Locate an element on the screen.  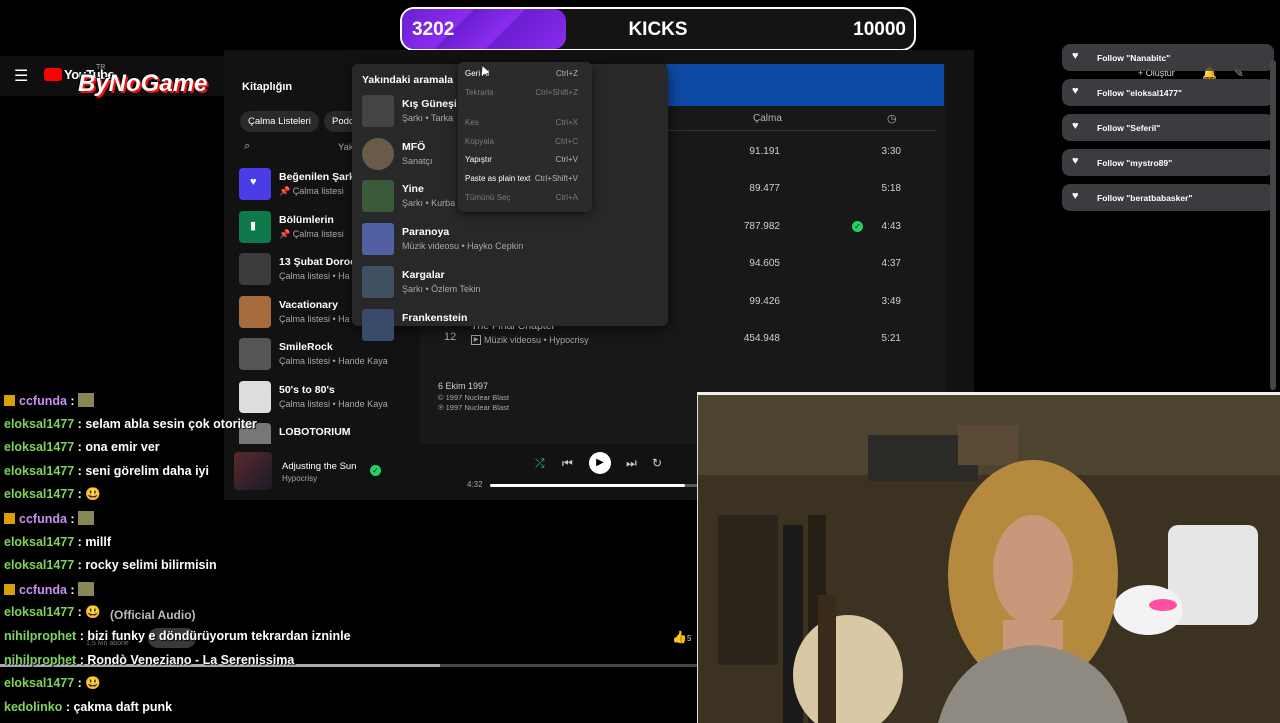
col-plays: Çalma is located at coordinates (767, 118).